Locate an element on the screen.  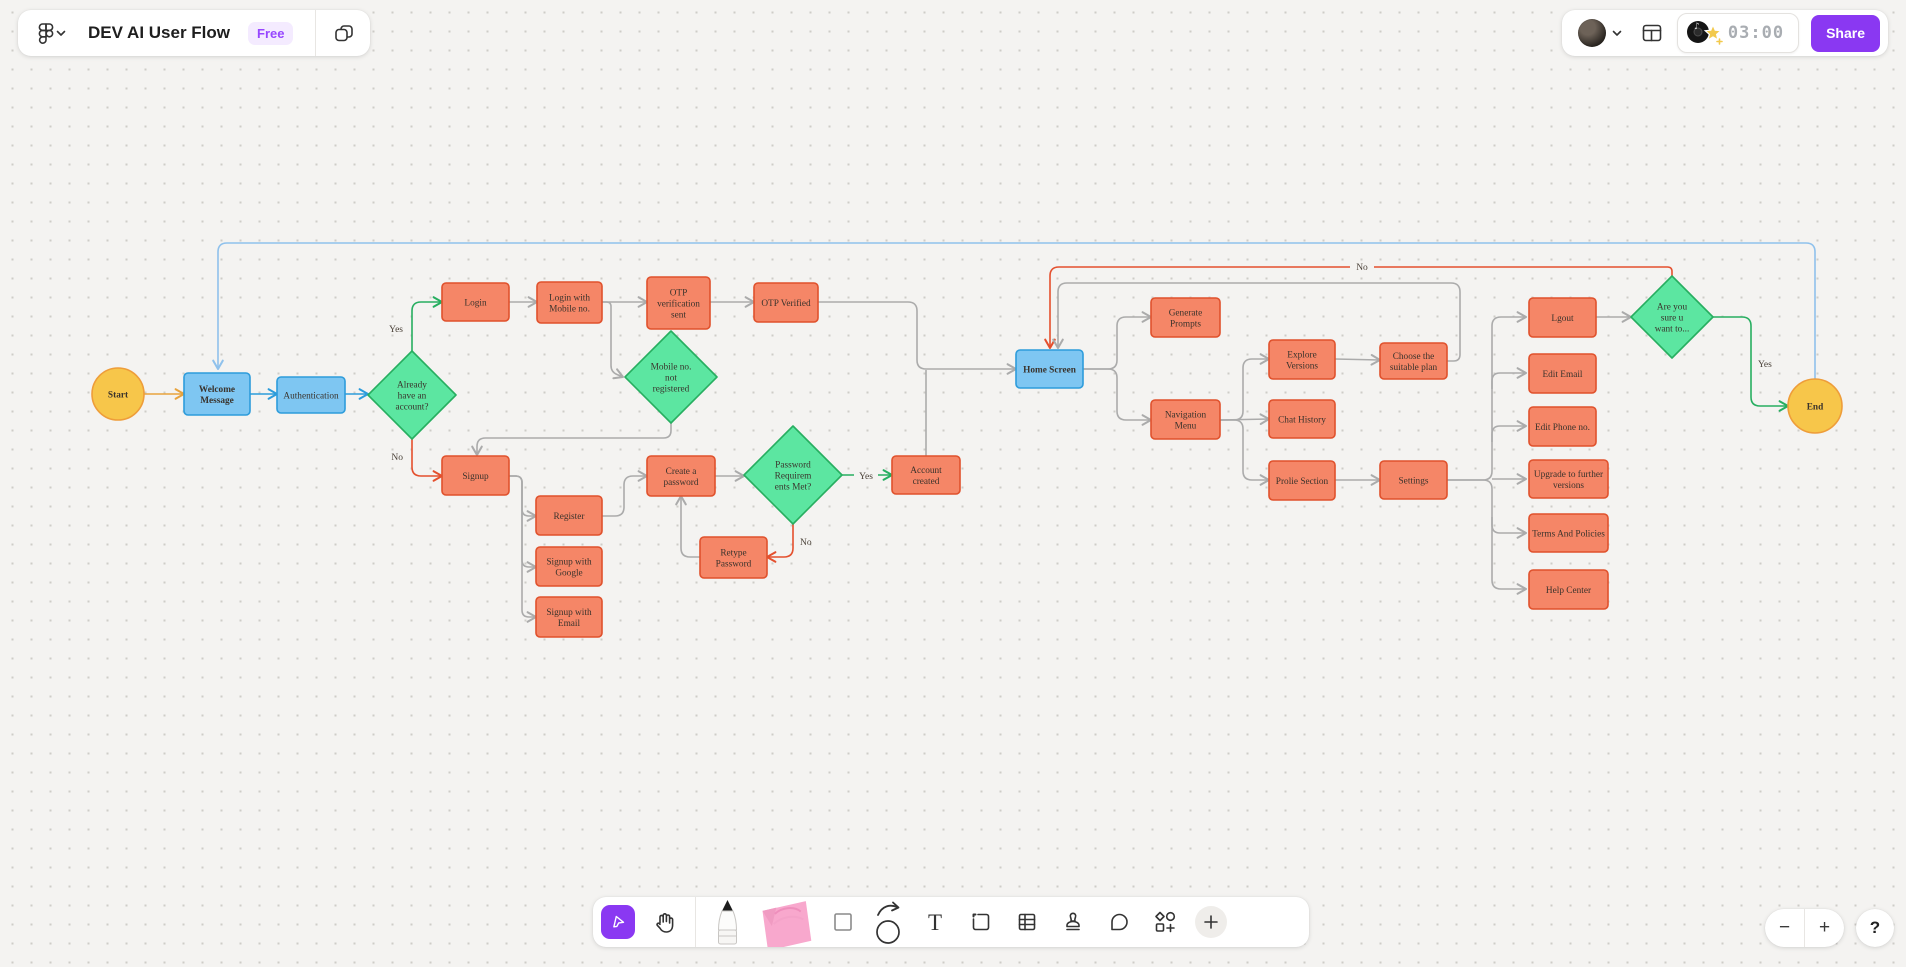
node-label: Authentication is located at coordinates (311, 396).